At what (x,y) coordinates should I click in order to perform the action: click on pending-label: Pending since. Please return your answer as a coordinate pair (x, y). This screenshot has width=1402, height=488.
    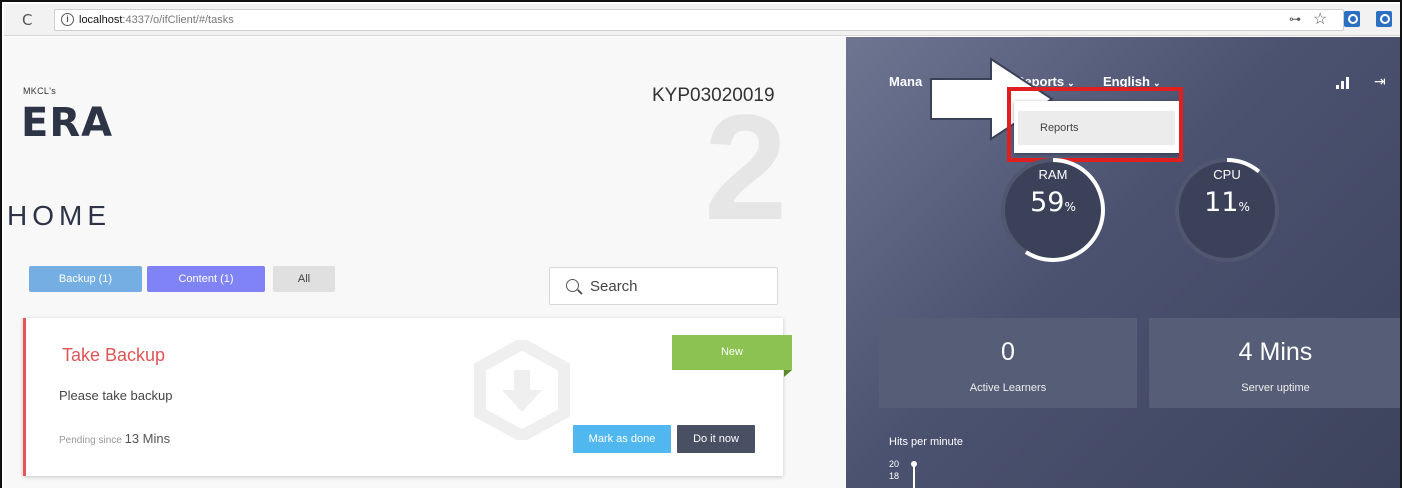
    Looking at the image, I should click on (90, 440).